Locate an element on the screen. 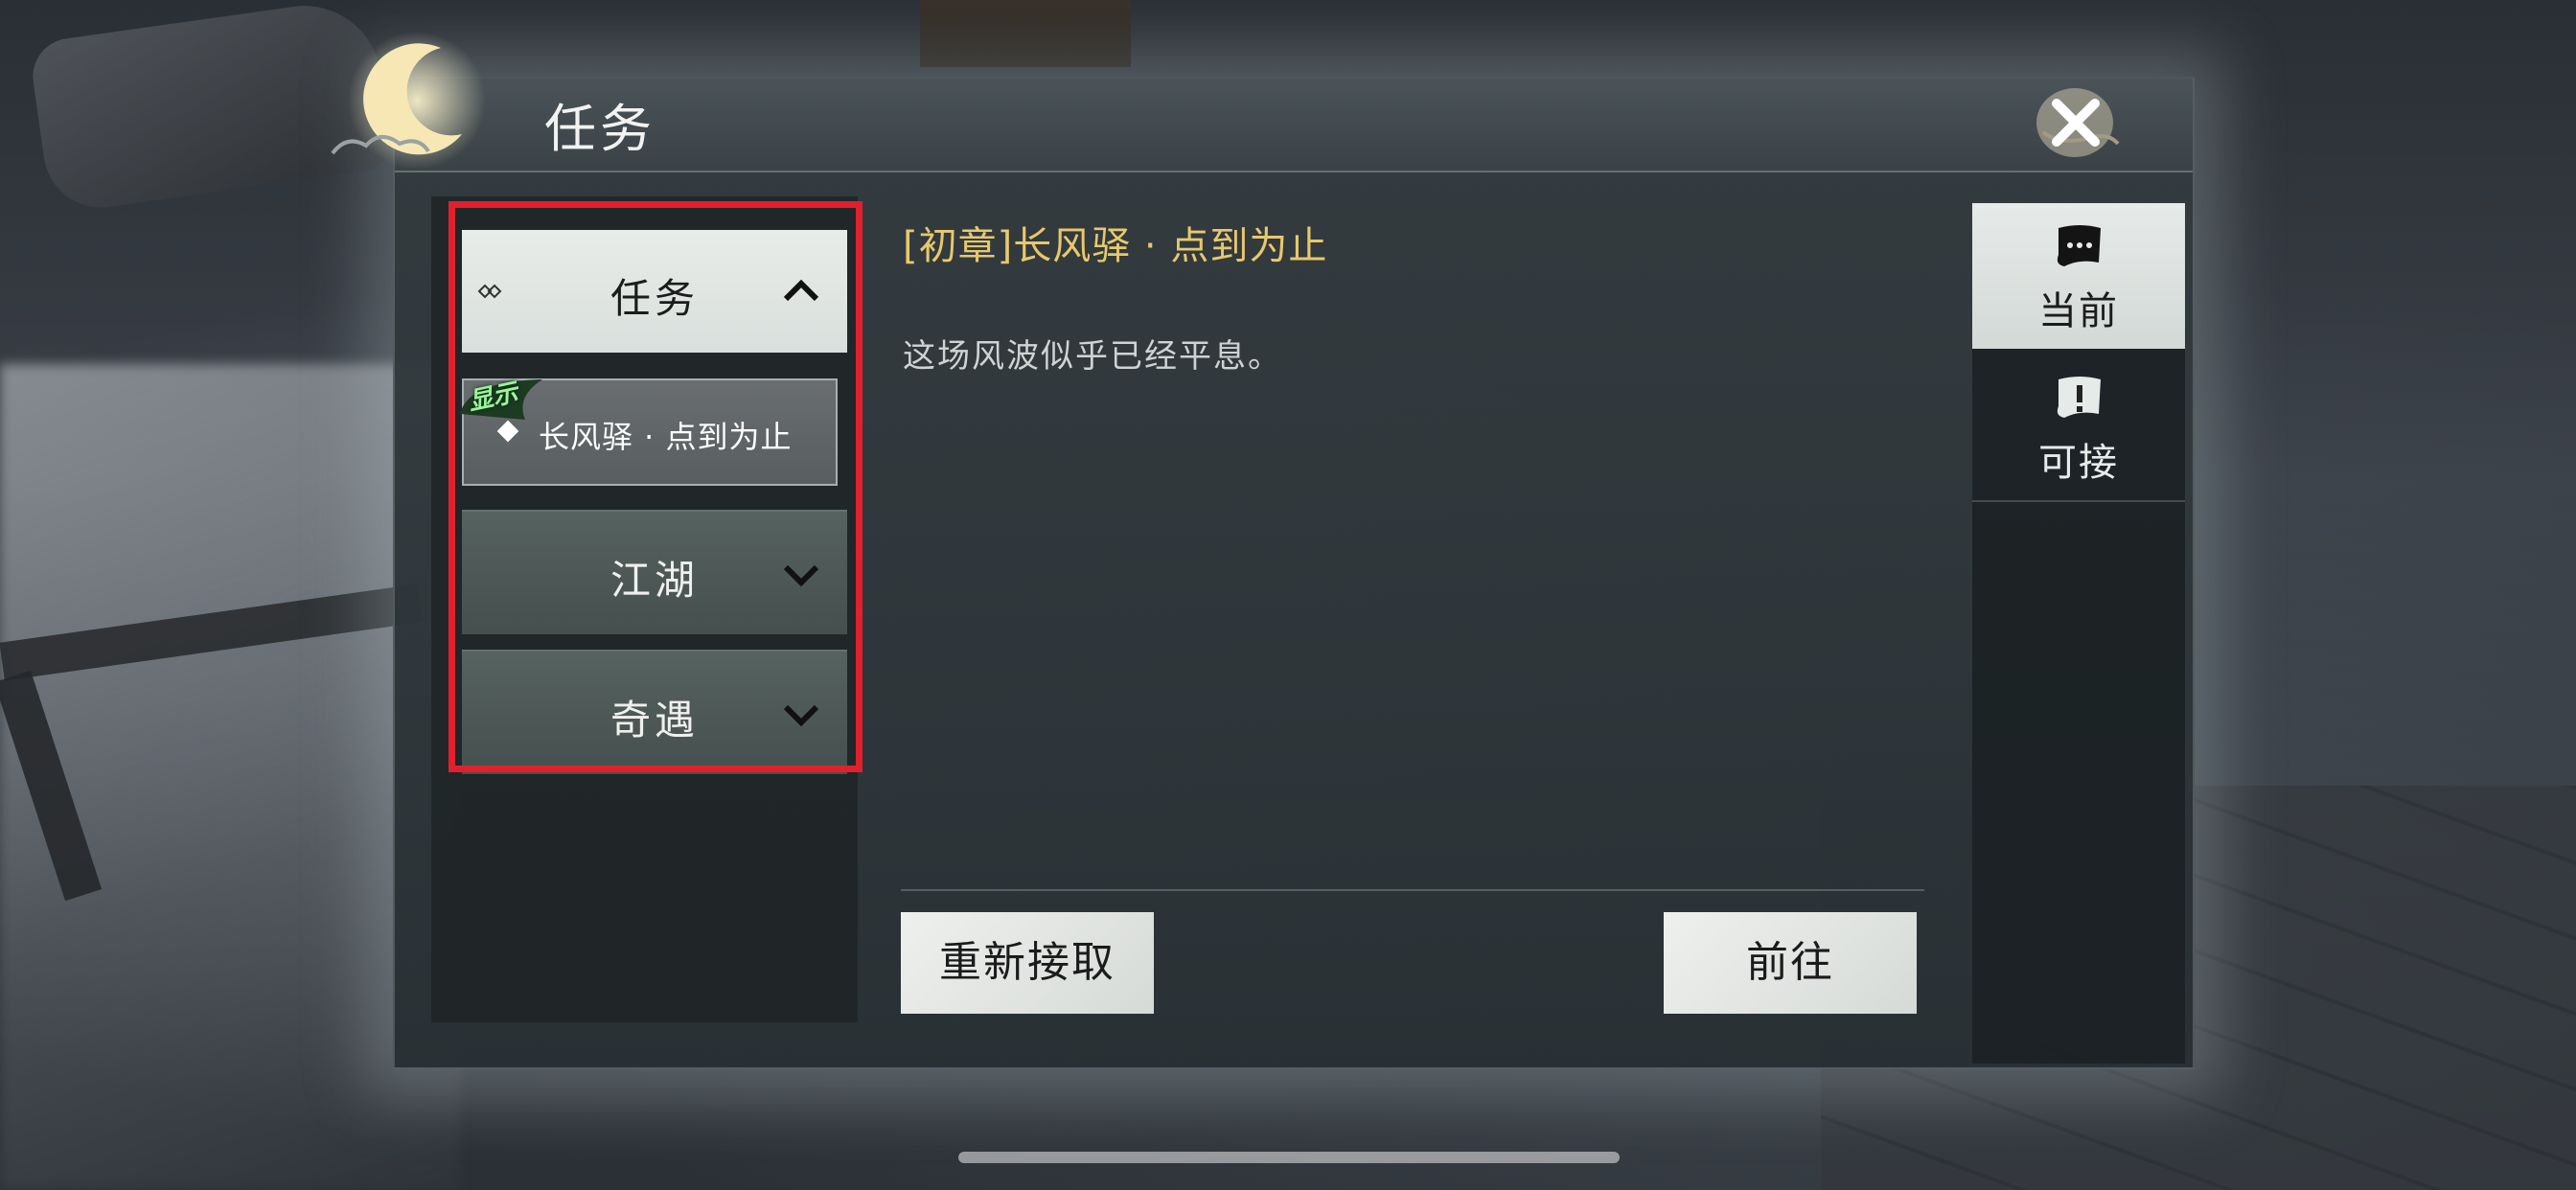  quest-detail-title: [初章]长风驿 · 点到为止 is located at coordinates (1115, 246).